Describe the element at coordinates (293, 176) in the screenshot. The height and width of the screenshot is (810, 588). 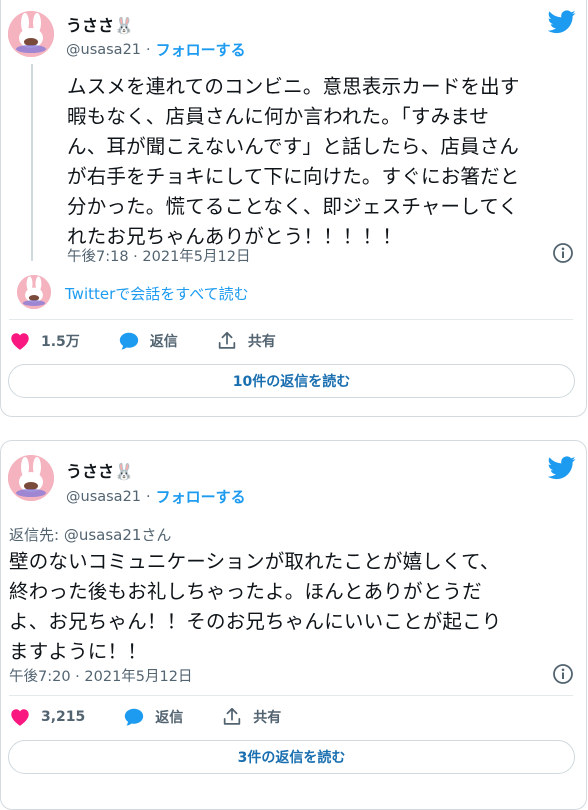
I see `tweet-line: が右手をチョキにして下に向けた。すぐにお箸だと` at that location.